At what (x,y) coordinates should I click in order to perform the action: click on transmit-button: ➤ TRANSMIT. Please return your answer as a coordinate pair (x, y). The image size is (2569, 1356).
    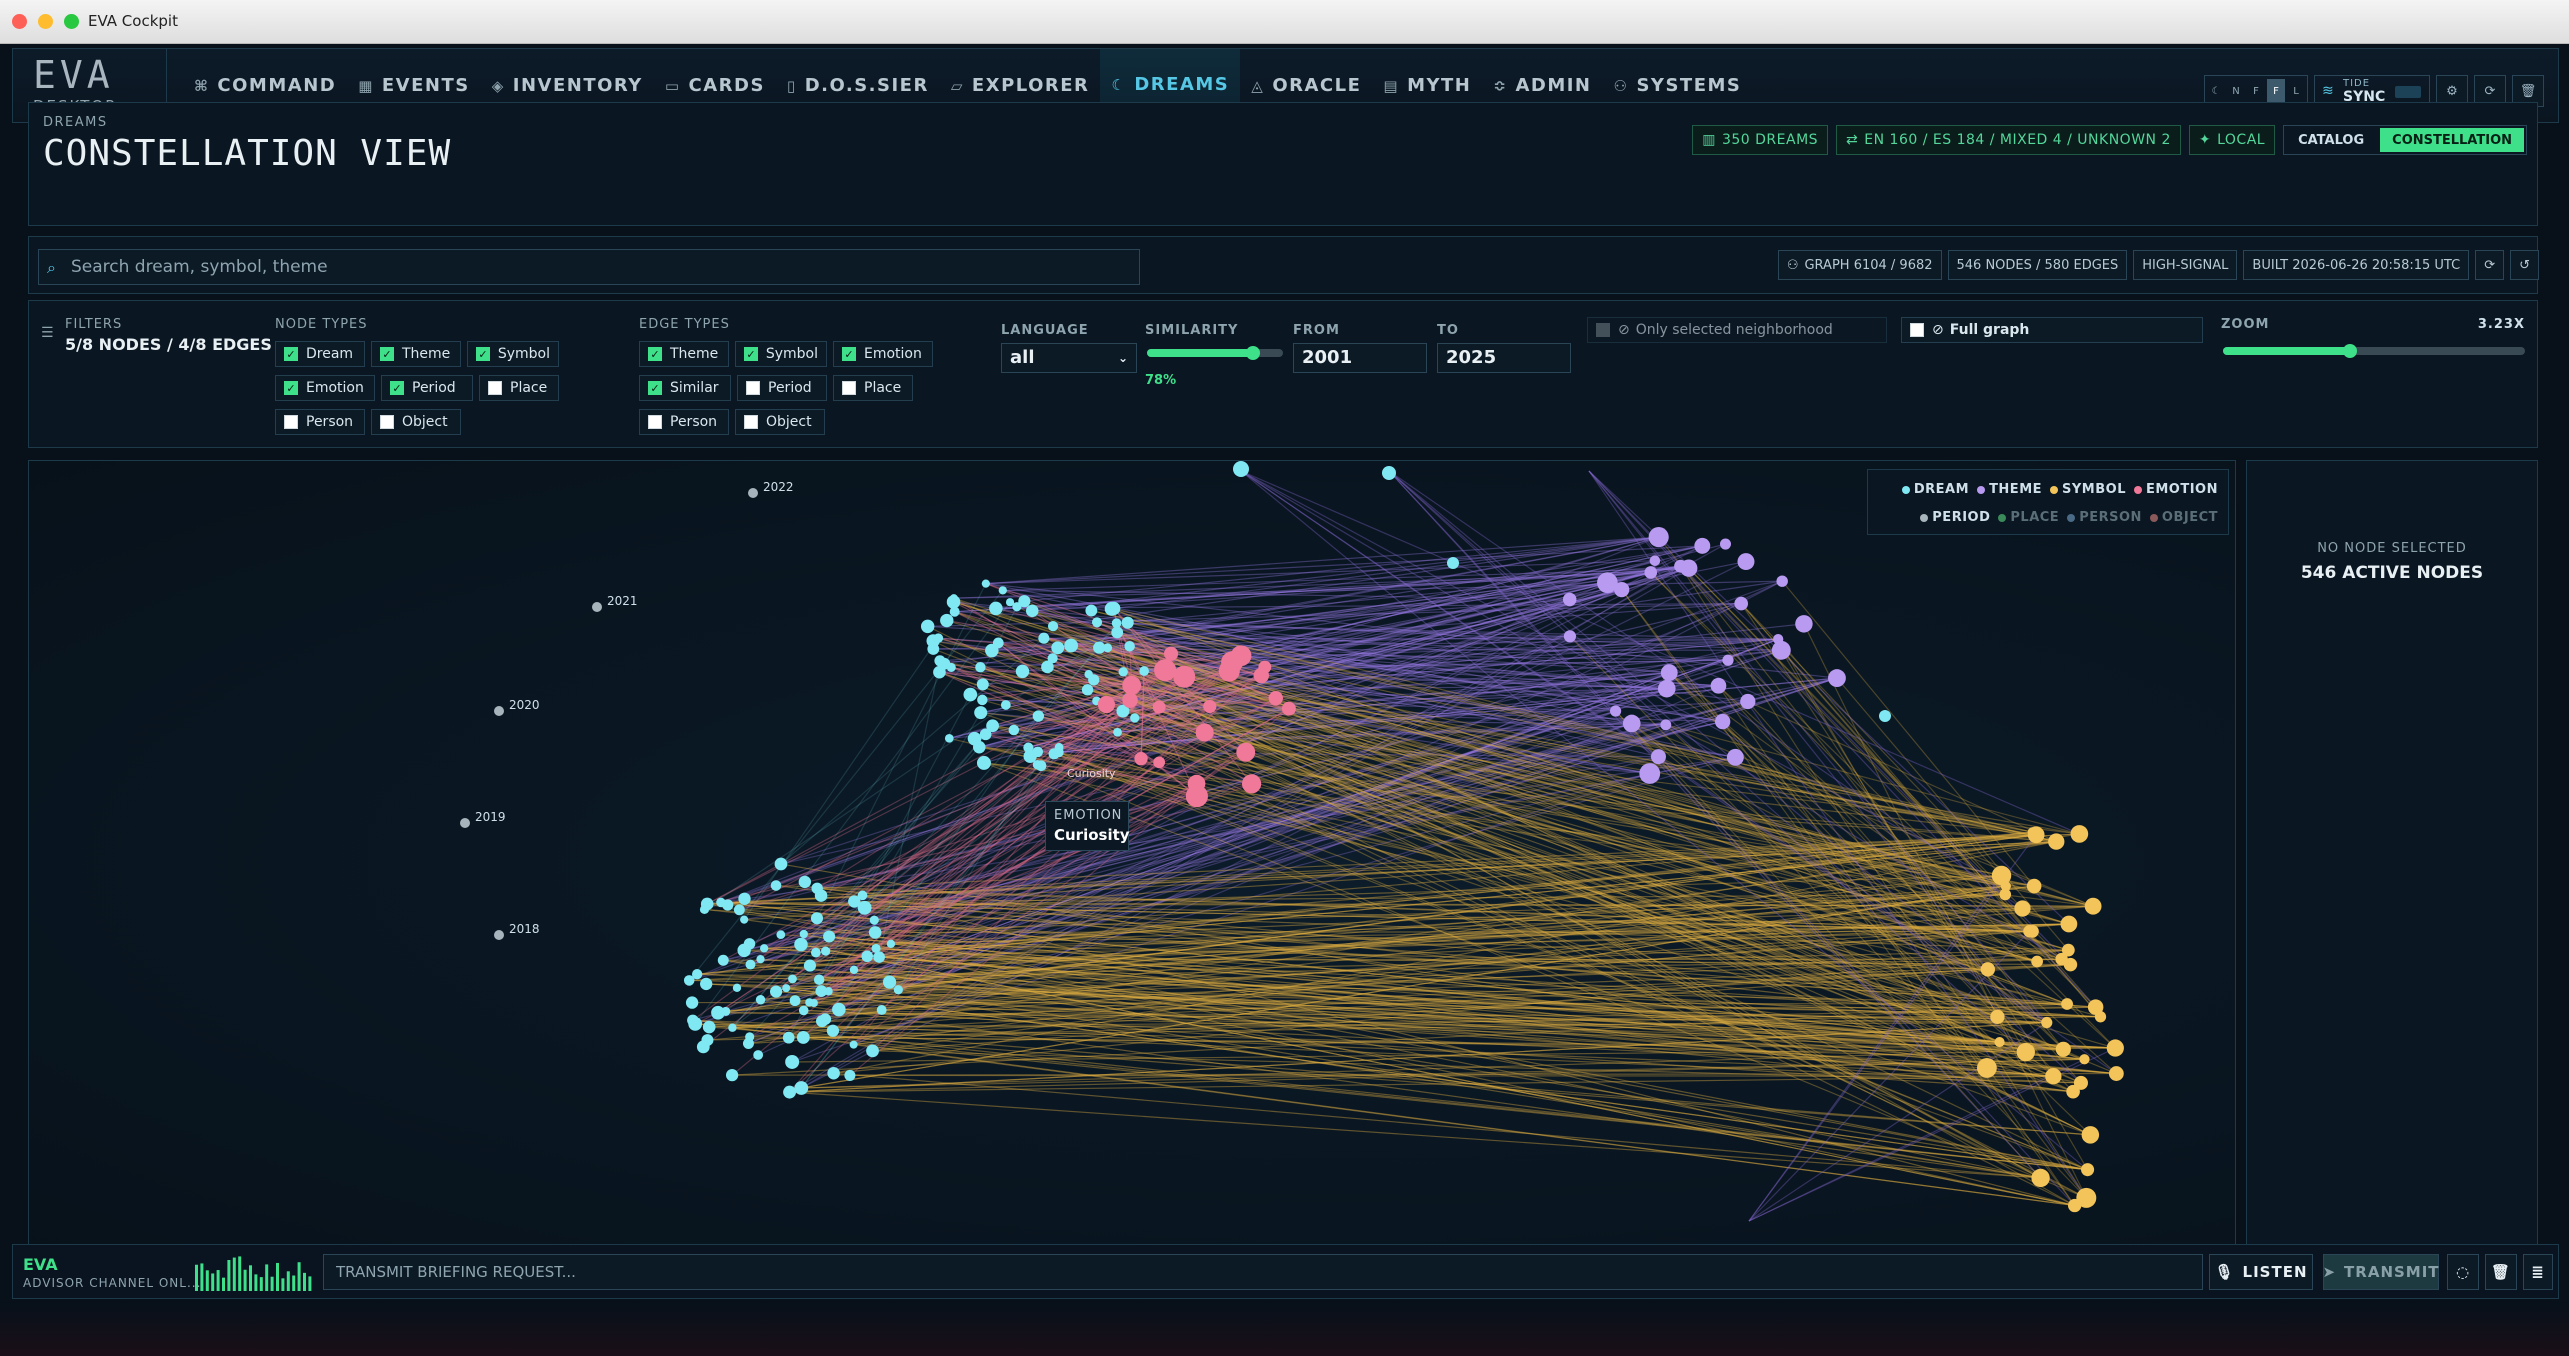
    Looking at the image, I should click on (2380, 1272).